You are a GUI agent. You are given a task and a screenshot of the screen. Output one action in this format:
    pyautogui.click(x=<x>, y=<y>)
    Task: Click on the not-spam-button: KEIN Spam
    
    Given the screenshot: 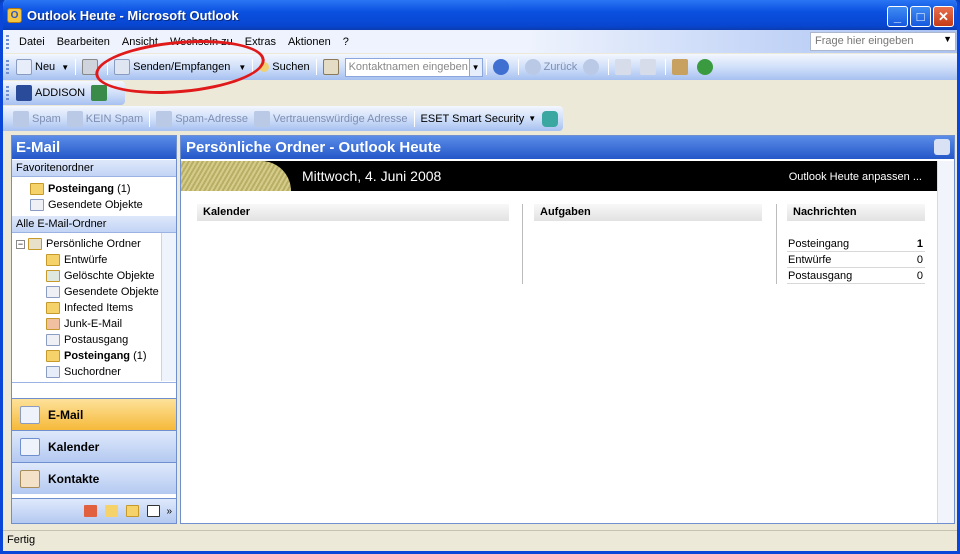 What is the action you would take?
    pyautogui.click(x=105, y=119)
    